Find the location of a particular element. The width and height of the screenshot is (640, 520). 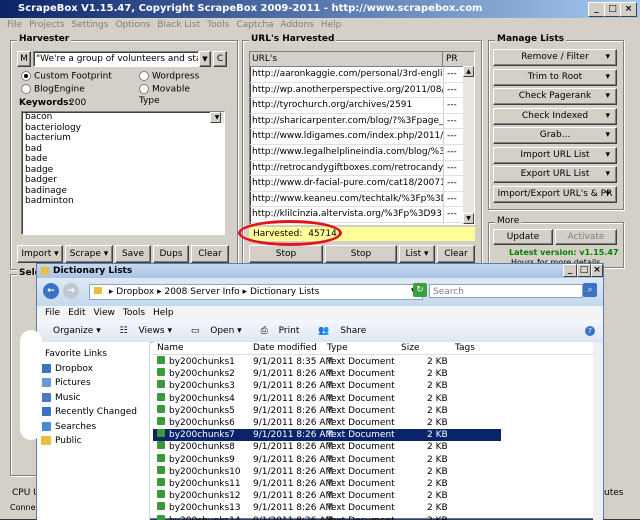

manage-button-1: Trim to Root ▾ is located at coordinates (555, 77).